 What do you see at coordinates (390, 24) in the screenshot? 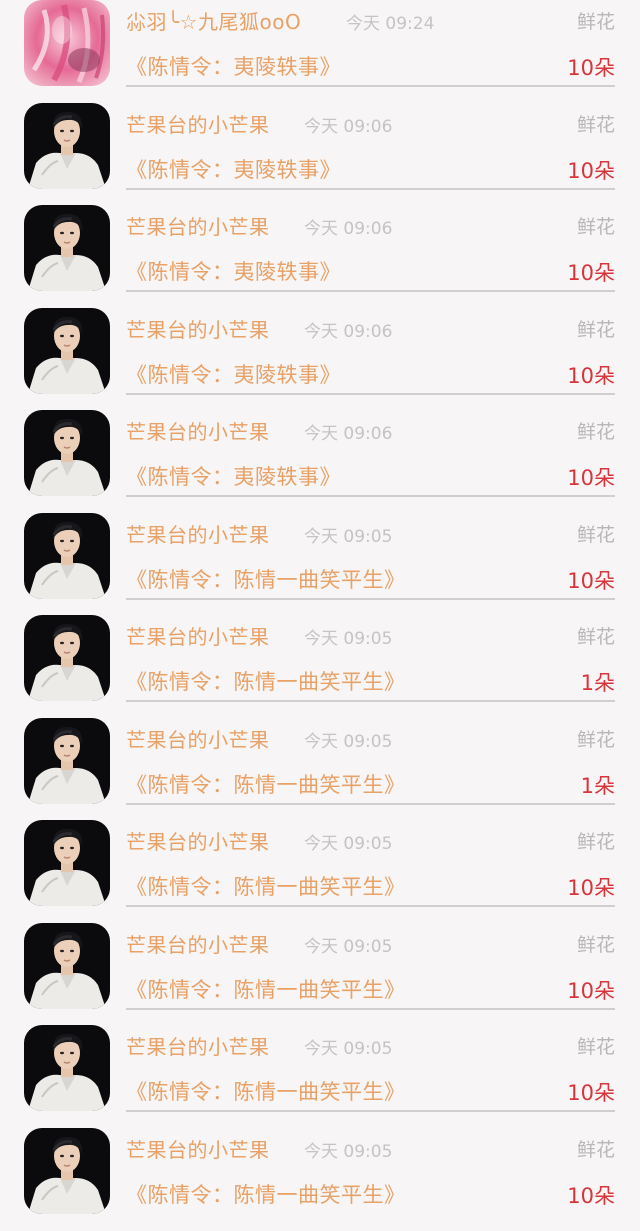
I see `timestamp: 今天 09:24` at bounding box center [390, 24].